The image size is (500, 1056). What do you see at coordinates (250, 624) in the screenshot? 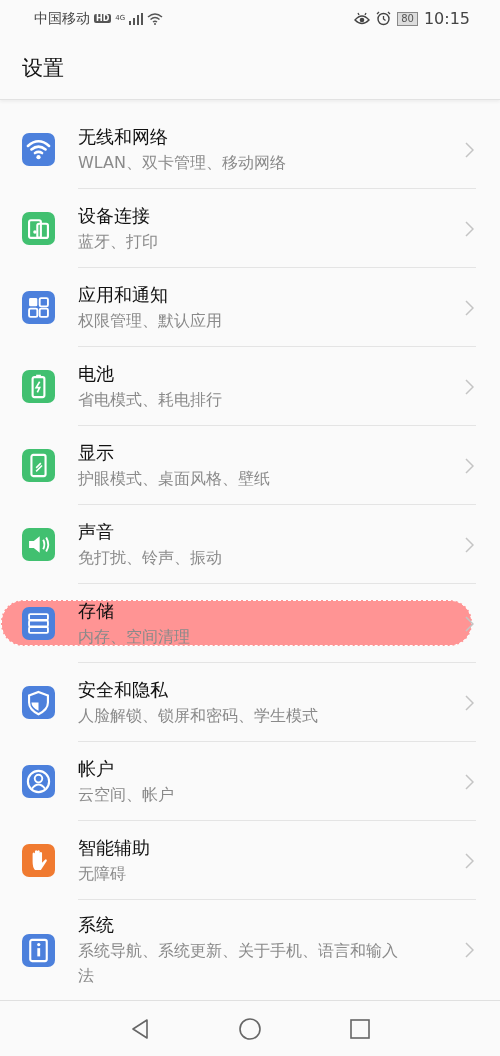
I see `settings-item: 存储 内存、空间清理` at bounding box center [250, 624].